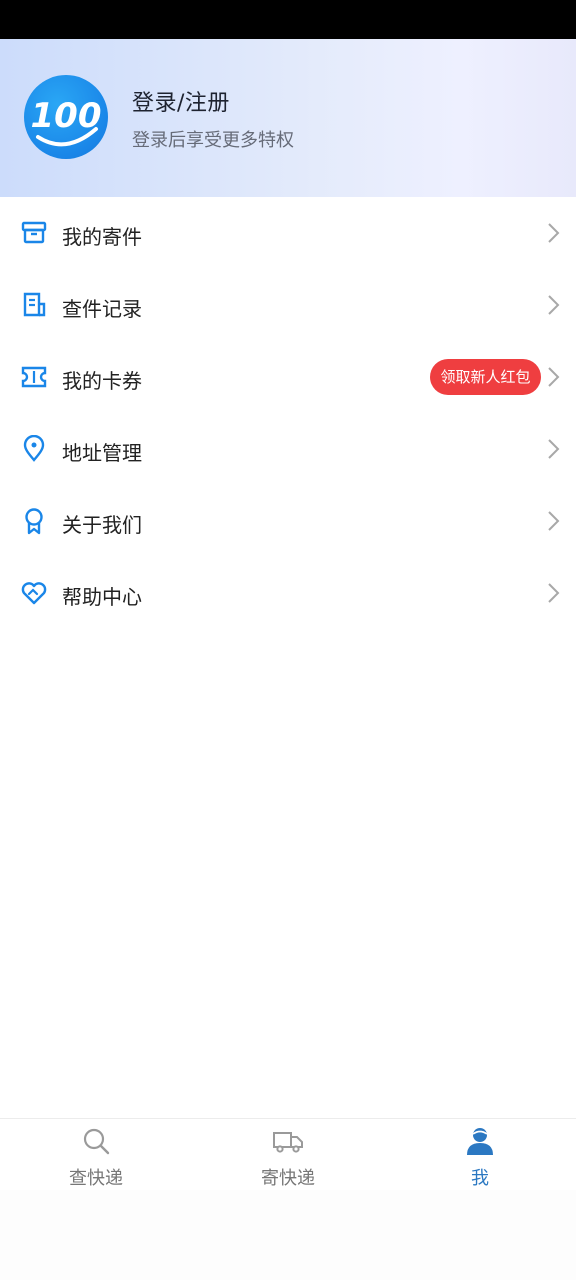 The height and width of the screenshot is (1280, 576). Describe the element at coordinates (102, 525) in the screenshot. I see `menu-label: 关于我们` at that location.